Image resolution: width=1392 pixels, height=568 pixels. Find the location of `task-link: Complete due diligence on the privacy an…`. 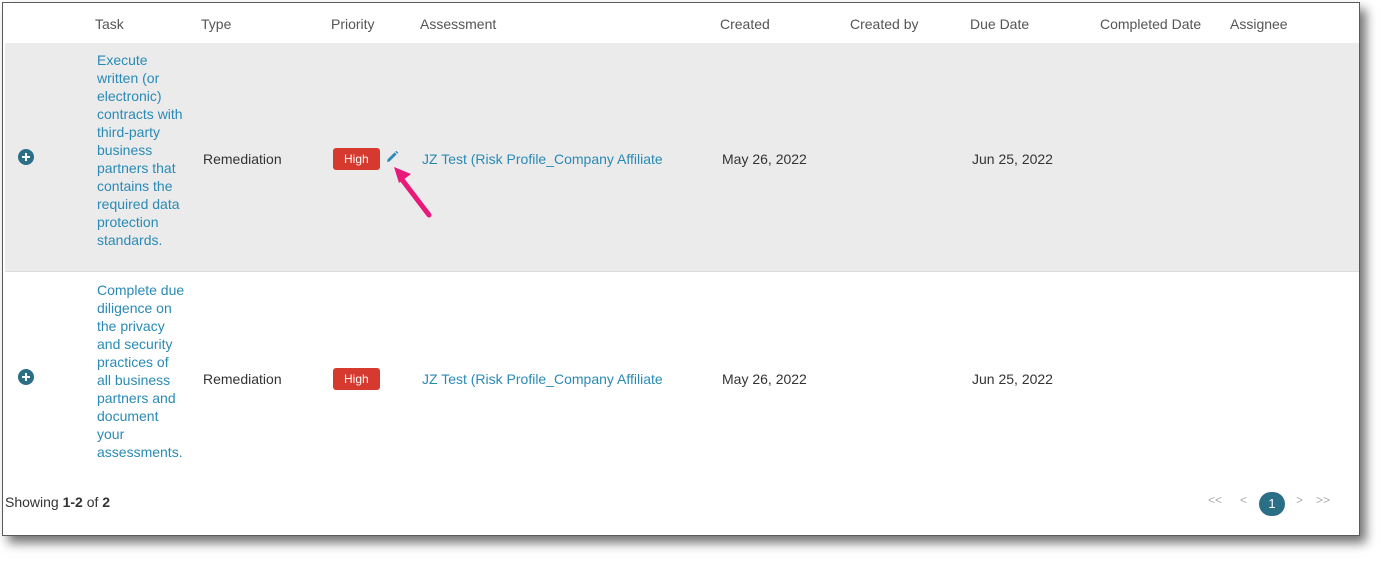

task-link: Complete due diligence on the privacy an… is located at coordinates (141, 371).